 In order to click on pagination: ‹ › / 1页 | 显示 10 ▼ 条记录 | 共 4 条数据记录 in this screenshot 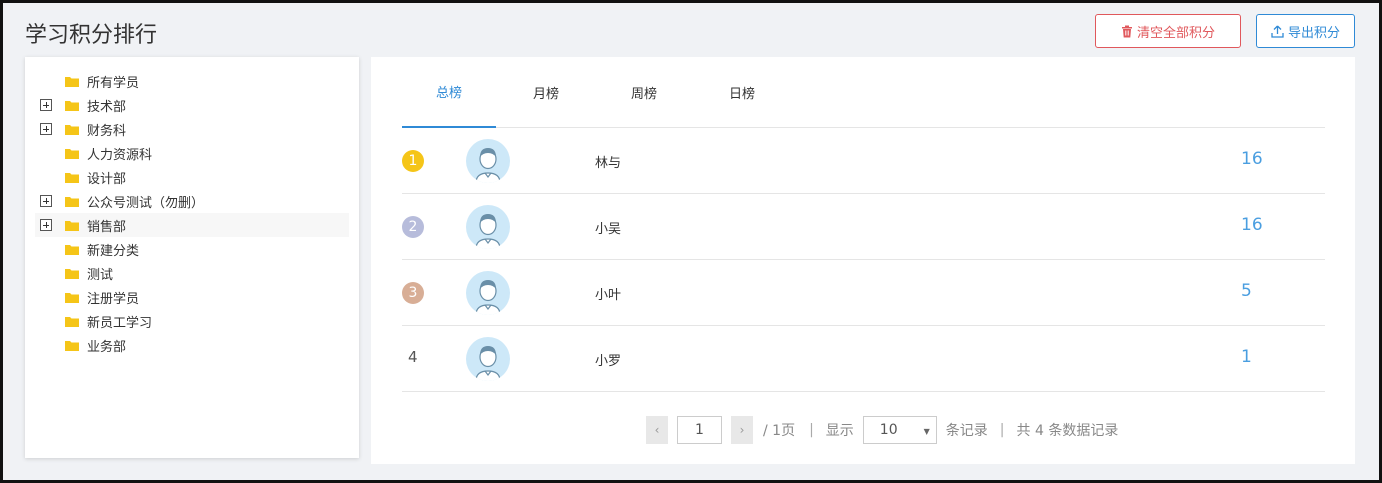, I will do `click(882, 430)`.